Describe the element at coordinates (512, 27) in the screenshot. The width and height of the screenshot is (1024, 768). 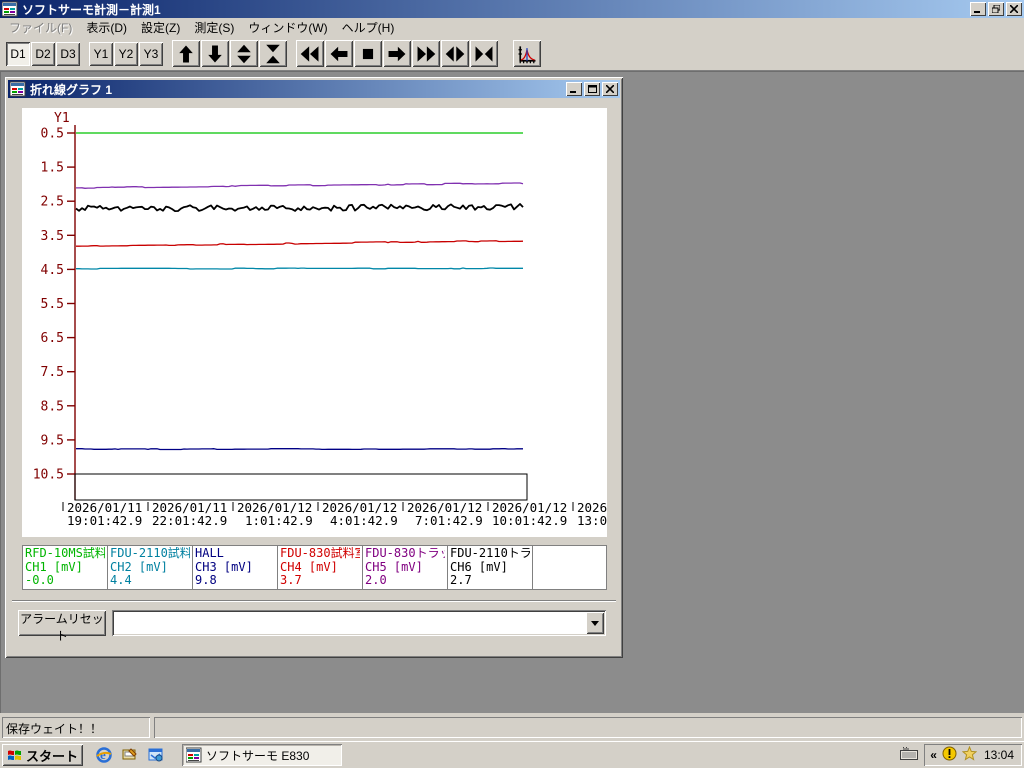
I see `menubar: ファイル(F) 表示(D) 設定(Z) 測定(S) ウィンドウ(W) ヘルプ(H)` at that location.